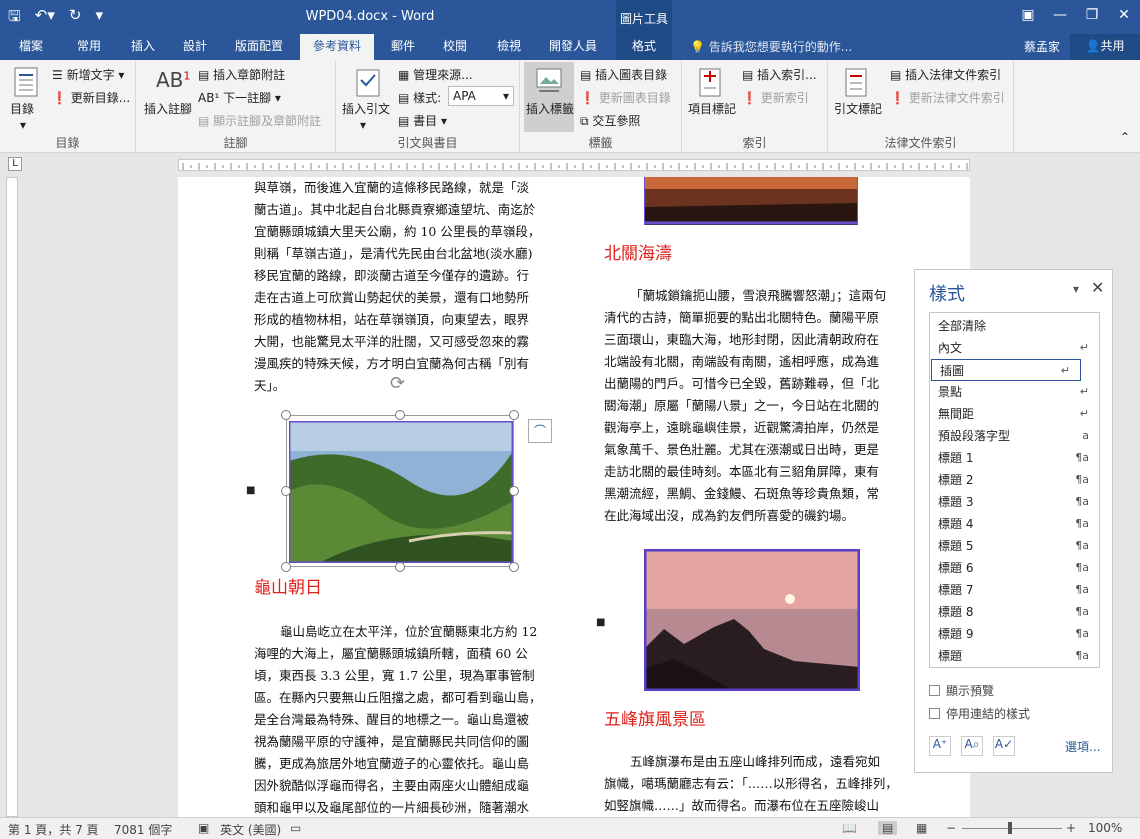  I want to click on show-preview-checkbox: 顯示預覽, so click(961, 690).